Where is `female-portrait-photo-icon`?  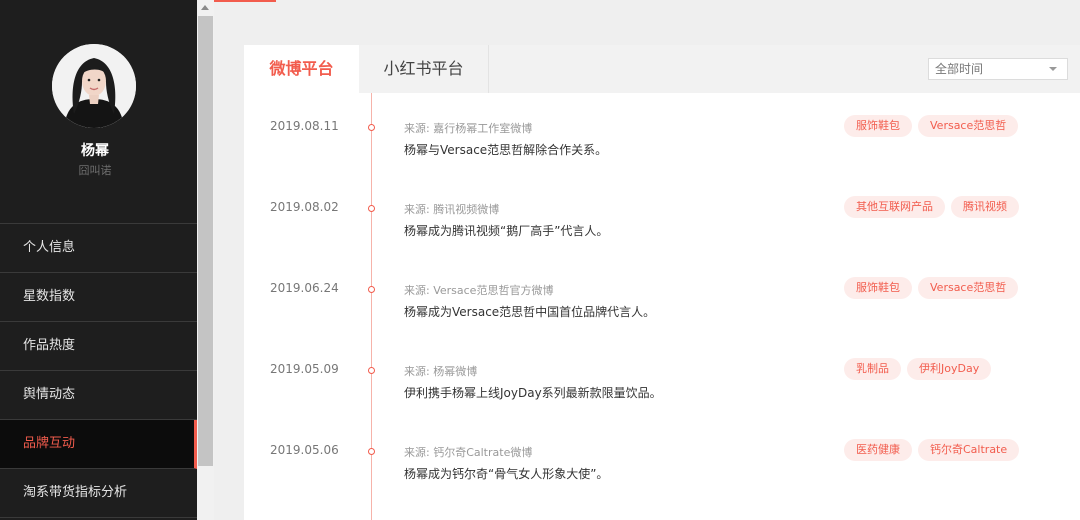 female-portrait-photo-icon is located at coordinates (94, 86).